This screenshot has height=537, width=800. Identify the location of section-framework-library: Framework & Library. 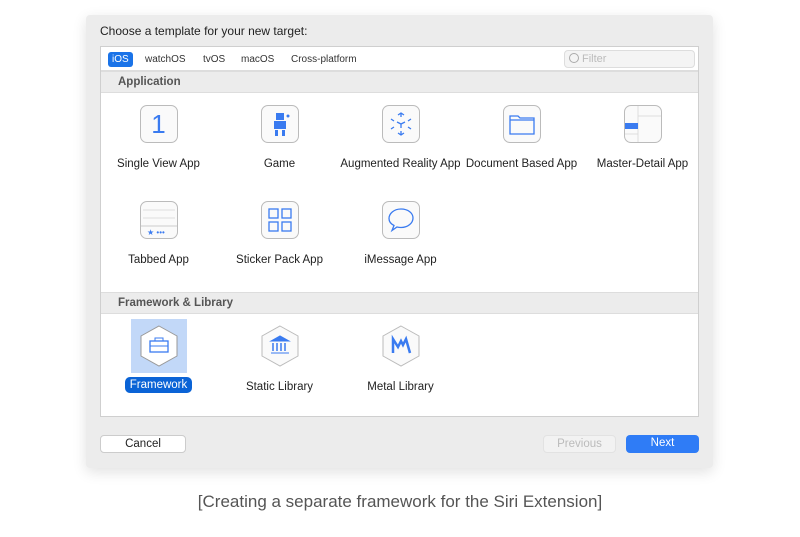
(399, 303).